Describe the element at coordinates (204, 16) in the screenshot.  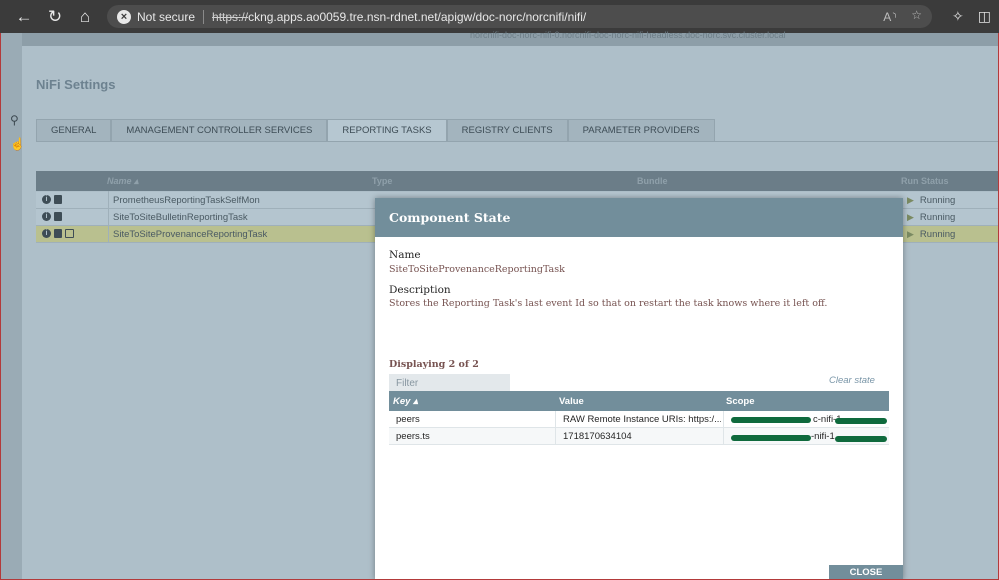
I see `address-divider` at that location.